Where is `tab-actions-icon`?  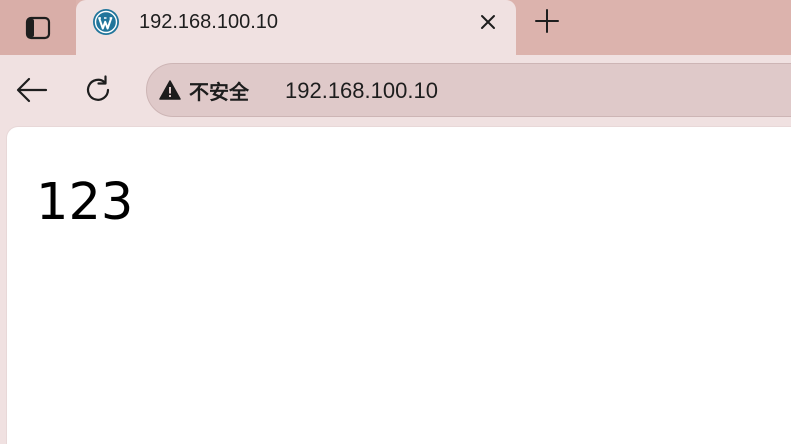 tab-actions-icon is located at coordinates (38, 27).